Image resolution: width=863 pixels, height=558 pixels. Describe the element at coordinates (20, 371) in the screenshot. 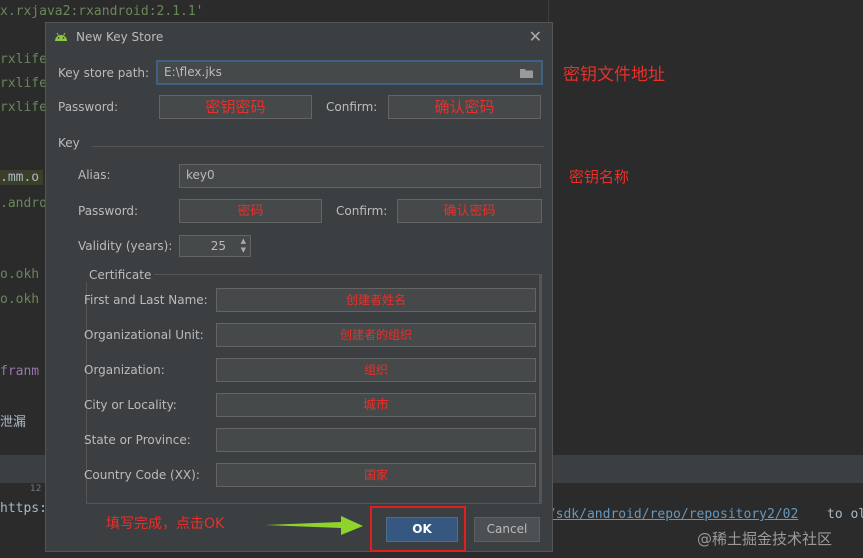

I see `code-line: franm` at that location.